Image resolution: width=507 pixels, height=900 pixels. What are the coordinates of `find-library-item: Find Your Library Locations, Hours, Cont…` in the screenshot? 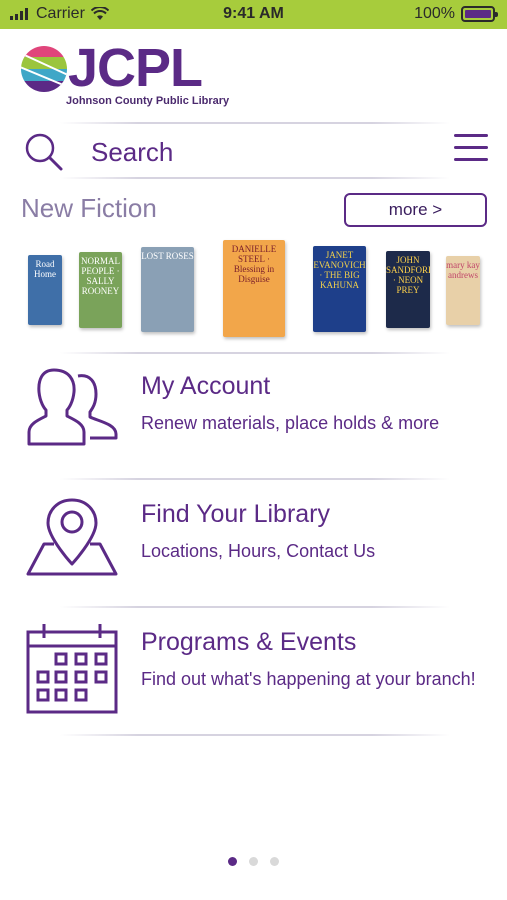 It's located at (255, 549).